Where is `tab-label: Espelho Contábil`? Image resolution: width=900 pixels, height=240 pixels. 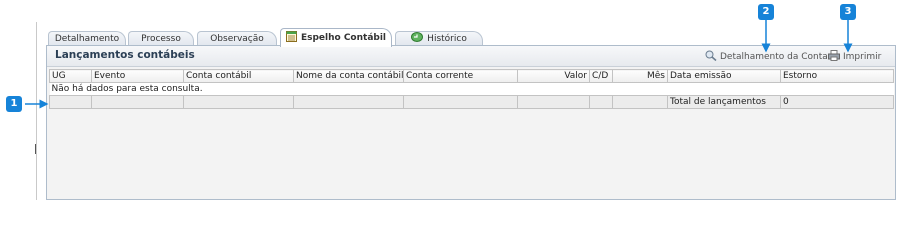
tab-label: Espelho Contábil is located at coordinates (343, 38).